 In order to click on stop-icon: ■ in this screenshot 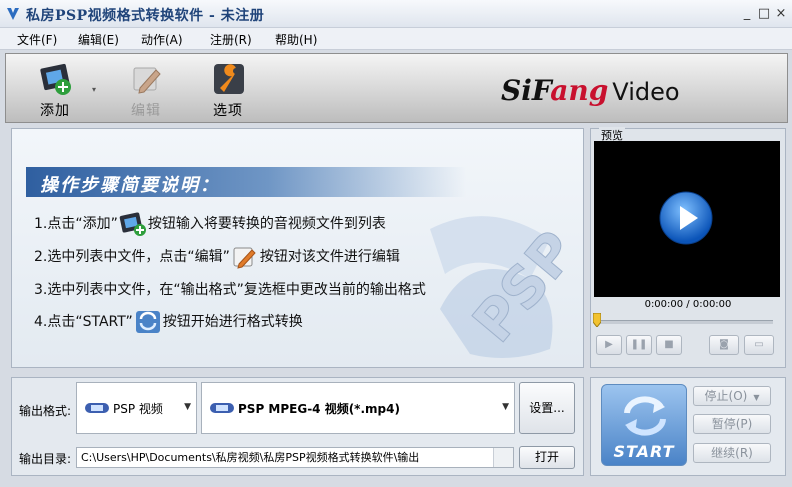, I will do `click(669, 344)`.